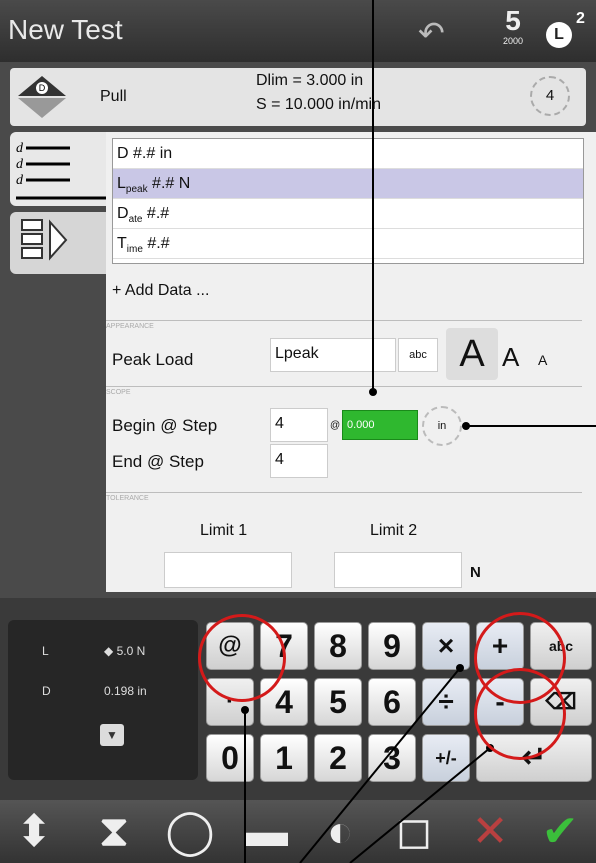 This screenshot has width=596, height=863. Describe the element at coordinates (442, 426) in the screenshot. I see `unit-dial: in` at that location.